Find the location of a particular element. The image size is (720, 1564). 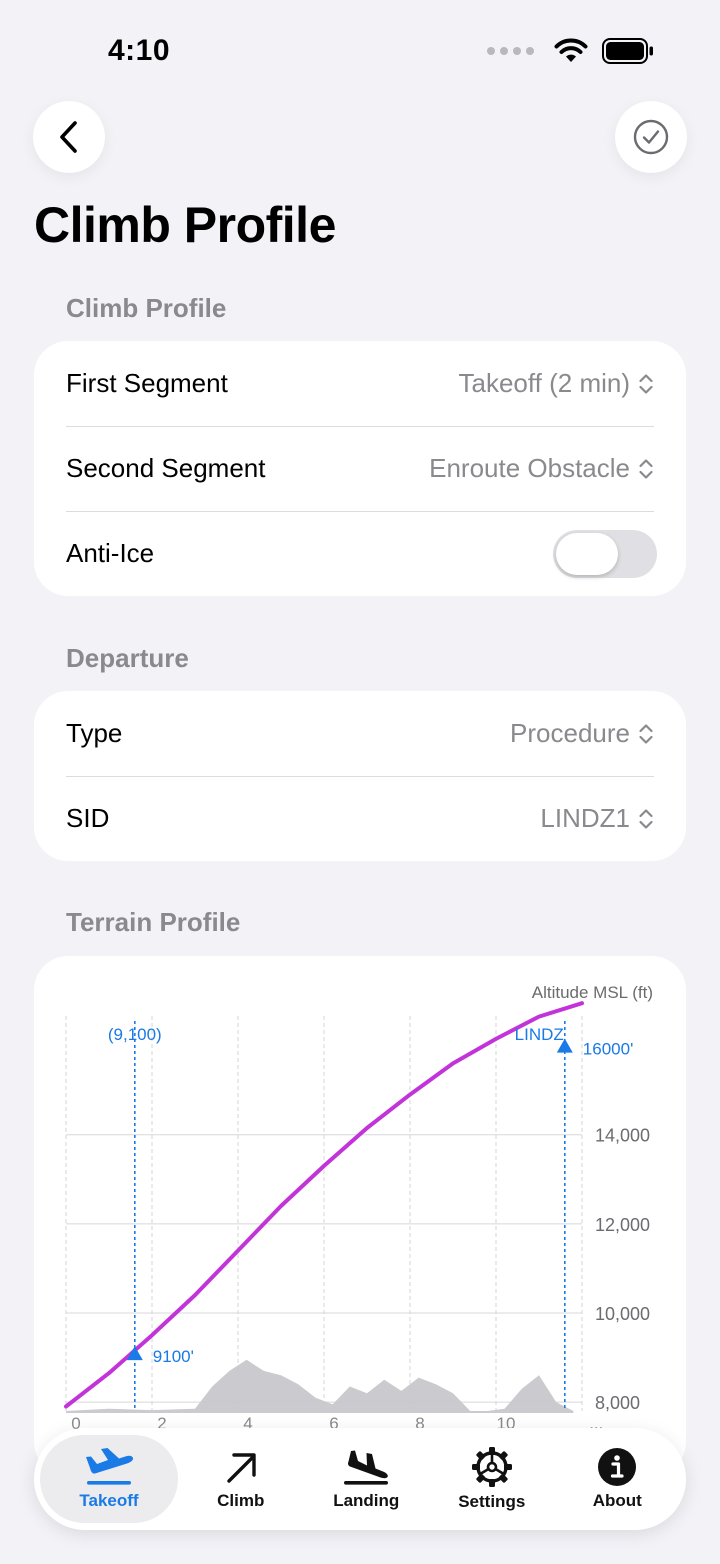

status-icons is located at coordinates (570, 51).